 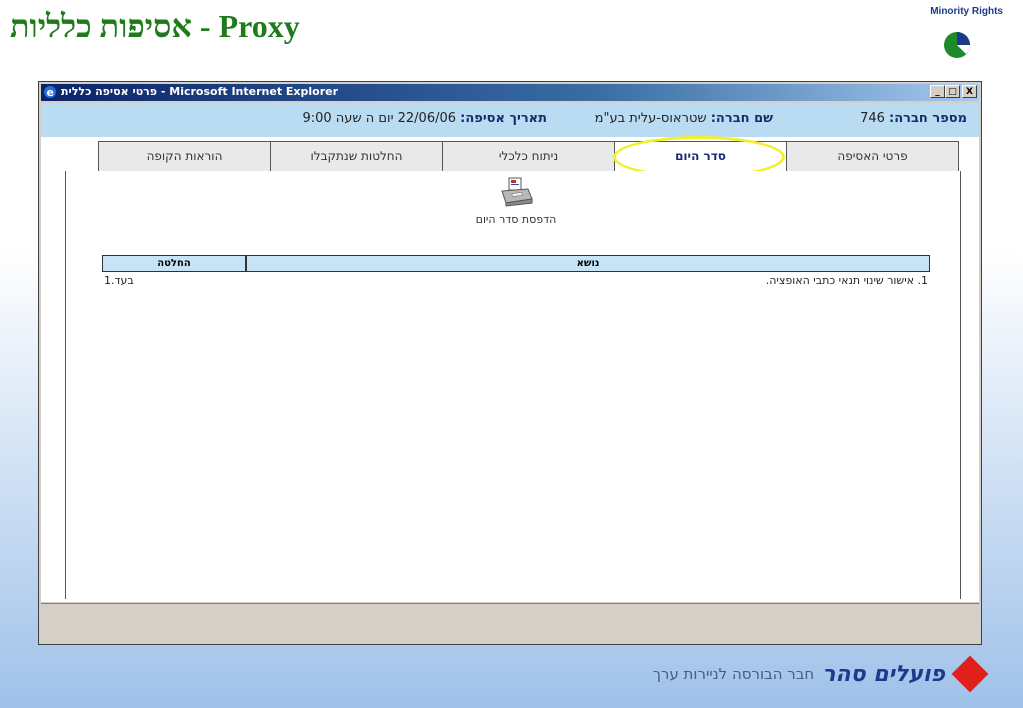 I want to click on meeting-date: תאריך אסיפה: 22/06/06 יום ה שעה 9:00, so click(x=424, y=118).